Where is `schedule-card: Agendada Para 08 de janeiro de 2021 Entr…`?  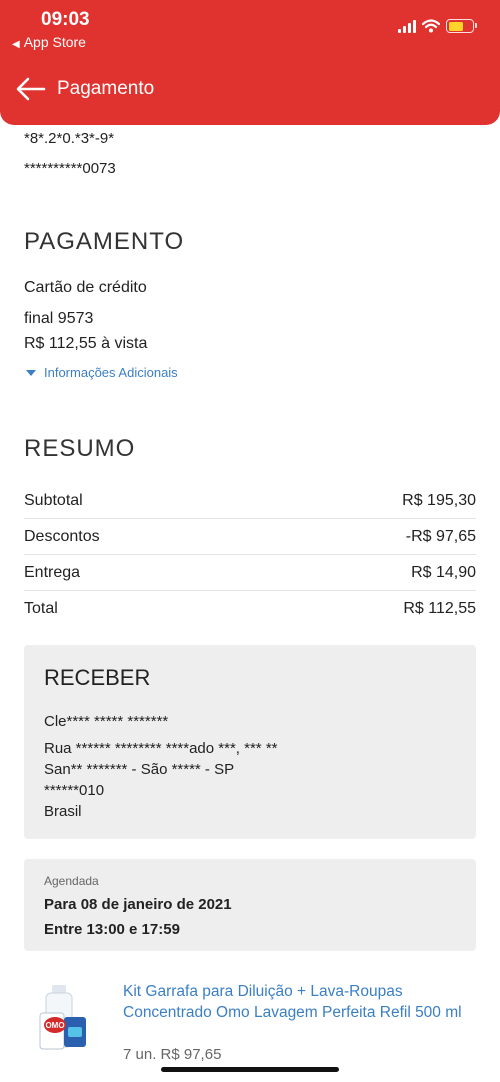 schedule-card: Agendada Para 08 de janeiro de 2021 Entr… is located at coordinates (250, 905).